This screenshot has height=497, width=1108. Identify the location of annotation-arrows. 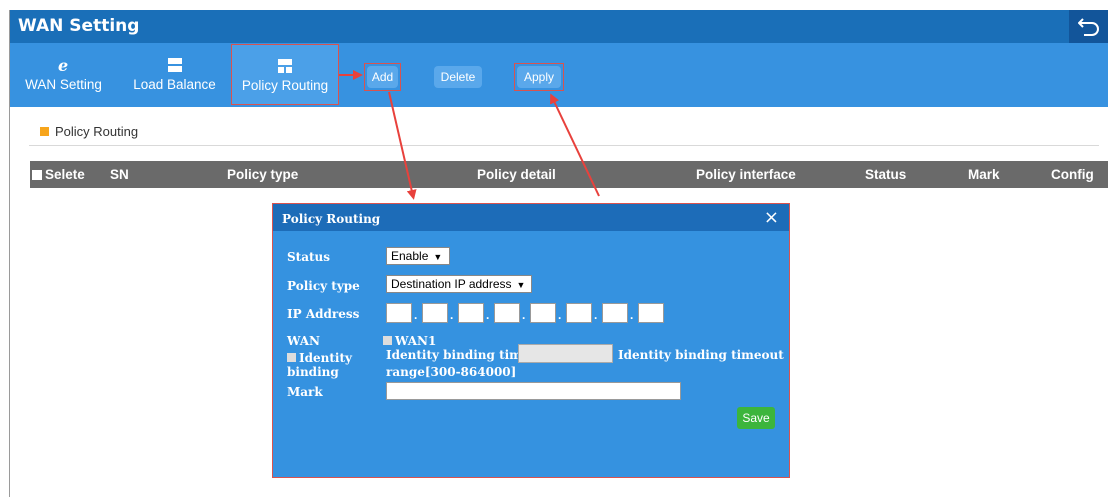
(469, 135).